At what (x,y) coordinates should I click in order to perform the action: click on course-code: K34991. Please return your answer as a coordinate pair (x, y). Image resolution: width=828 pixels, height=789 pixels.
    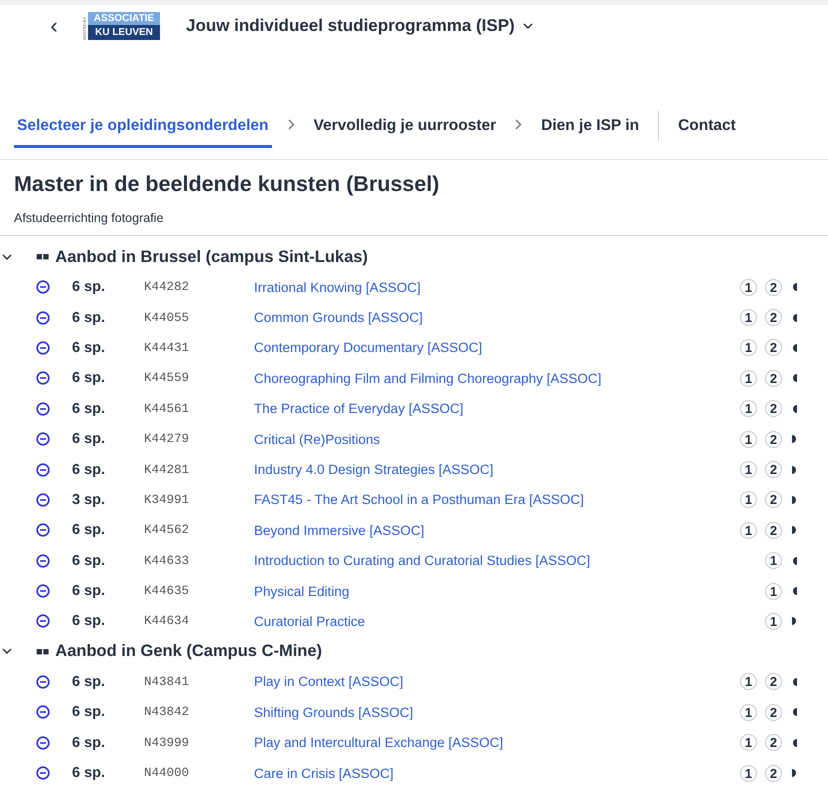
    Looking at the image, I should click on (167, 499).